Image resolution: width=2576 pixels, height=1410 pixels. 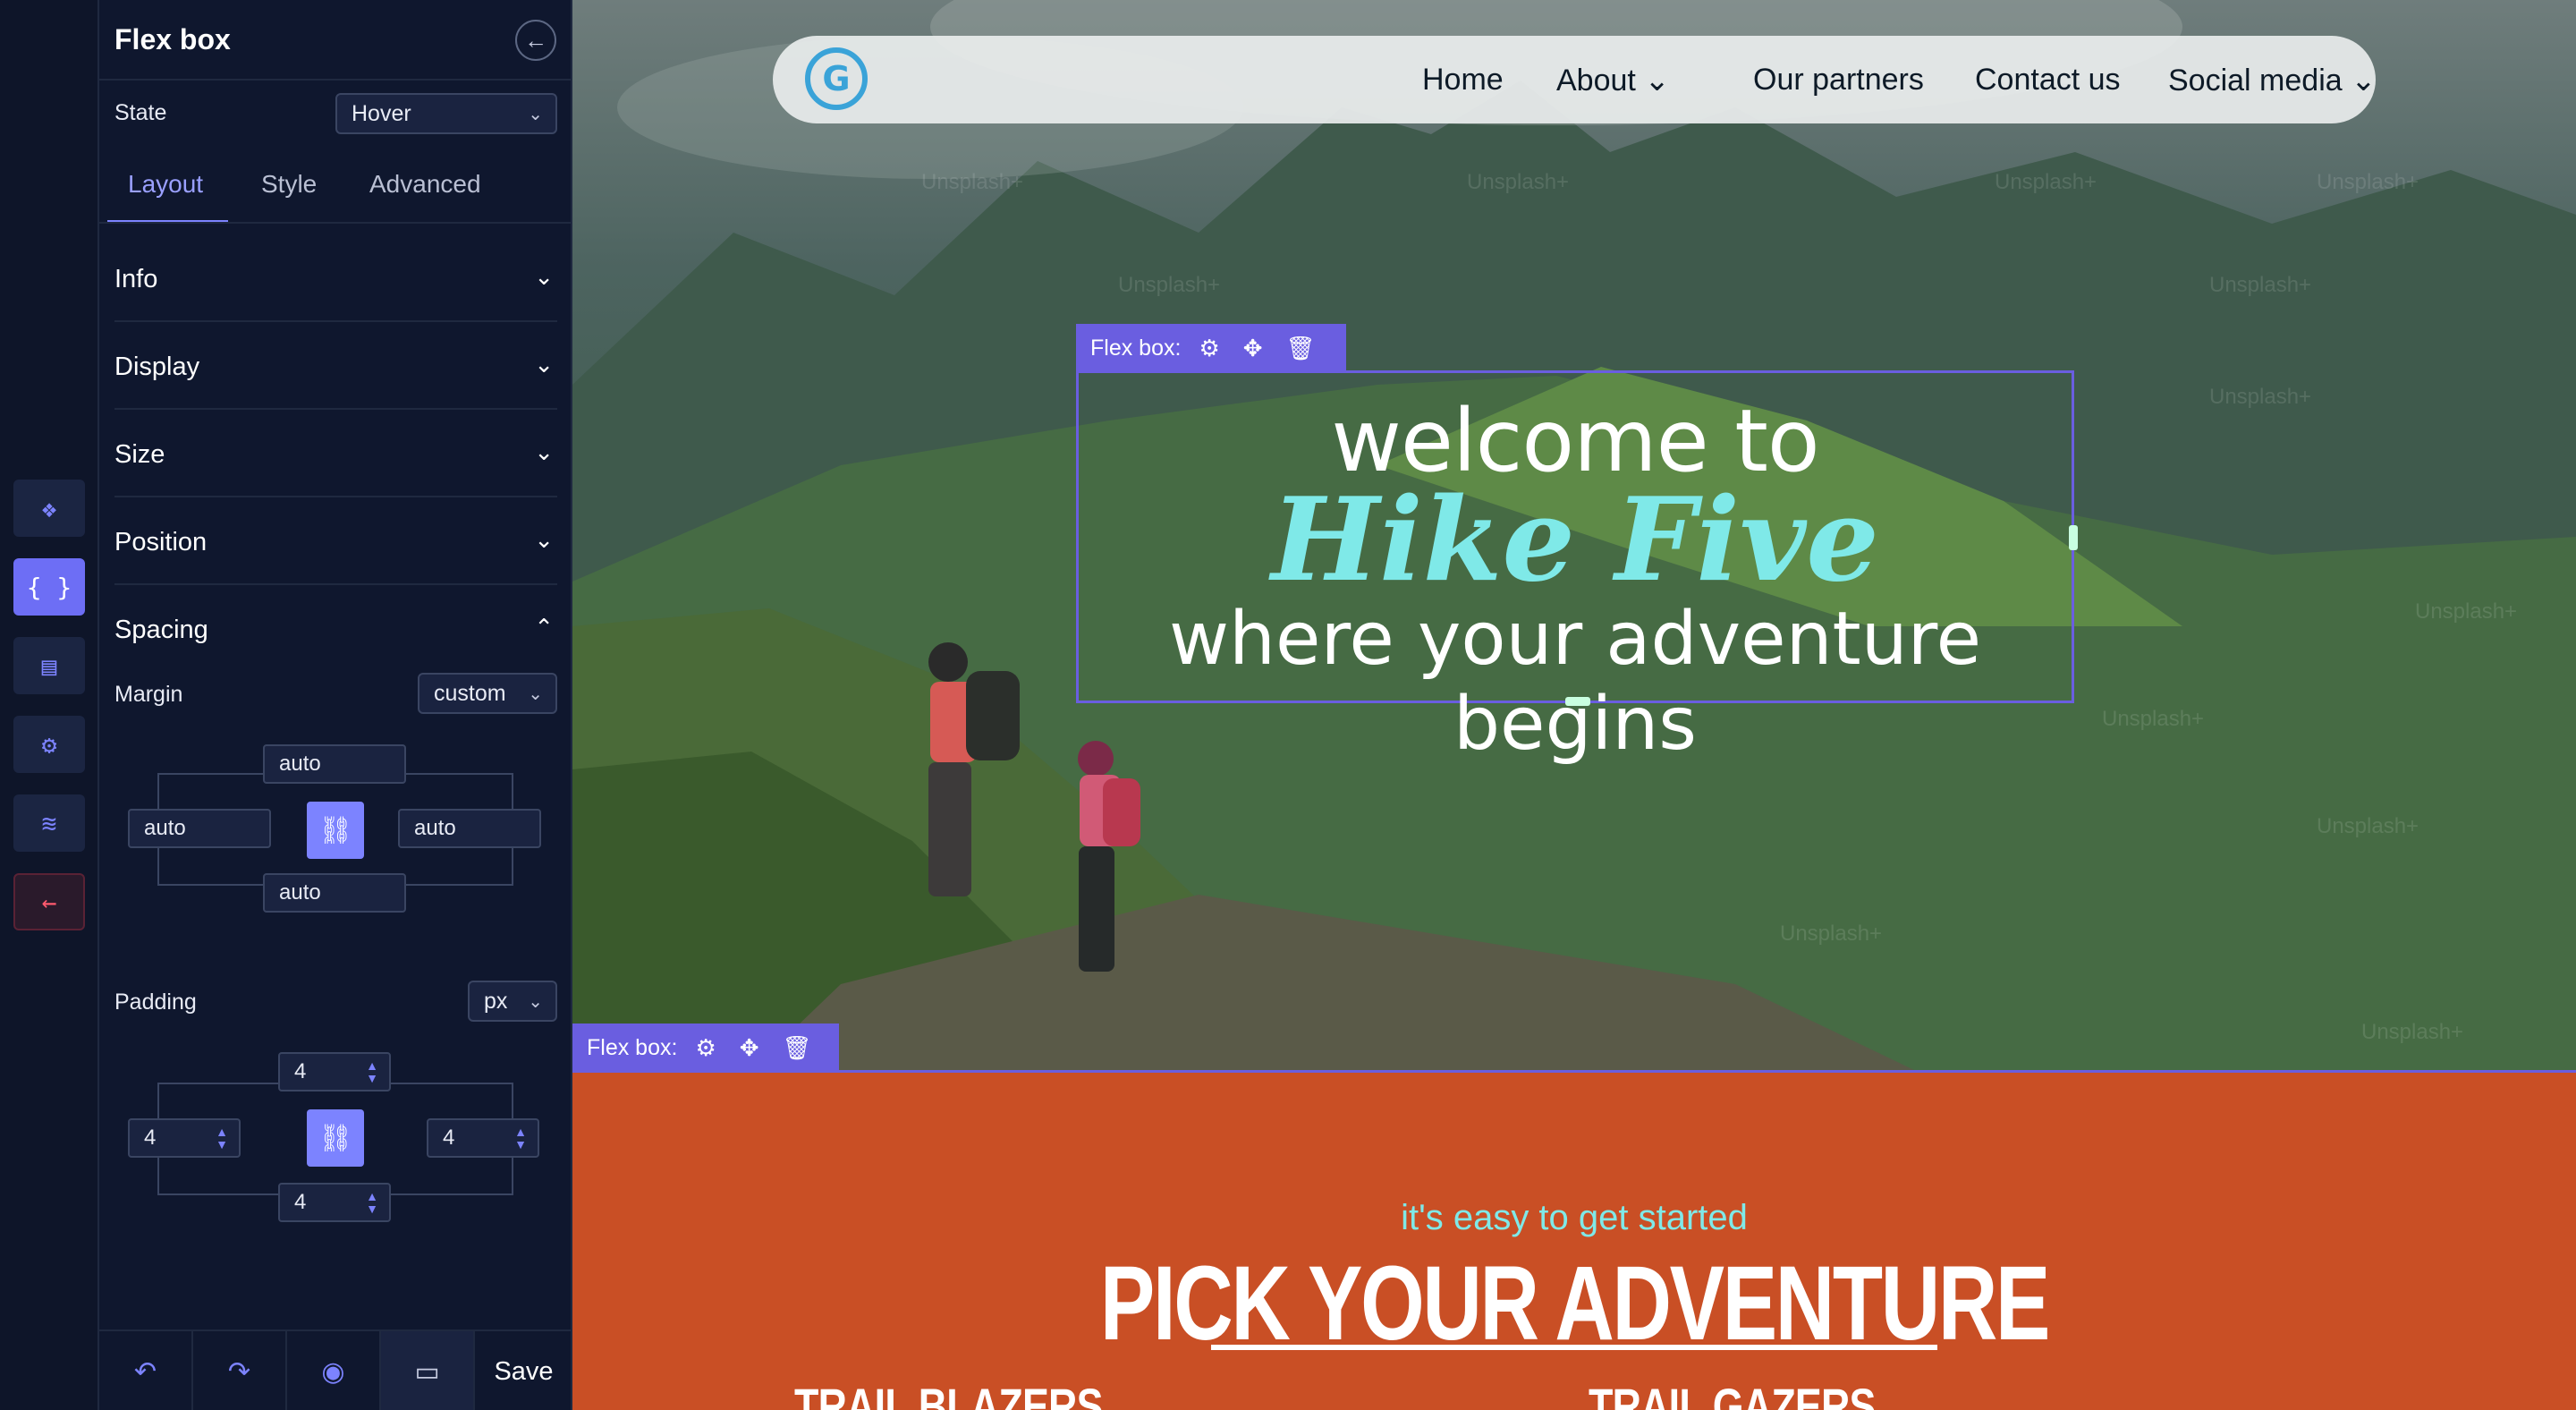 I want to click on state-label: State, so click(x=140, y=113).